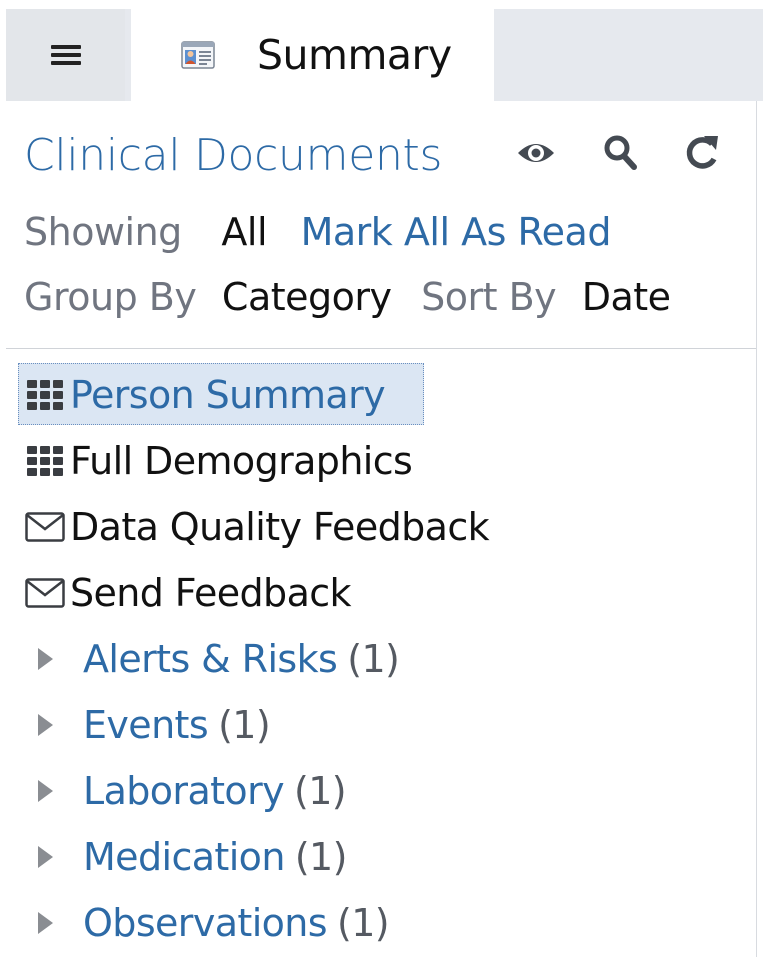 The height and width of the screenshot is (957, 763). Describe the element at coordinates (280, 527) in the screenshot. I see `document-item-label: Data Quality Feedback` at that location.